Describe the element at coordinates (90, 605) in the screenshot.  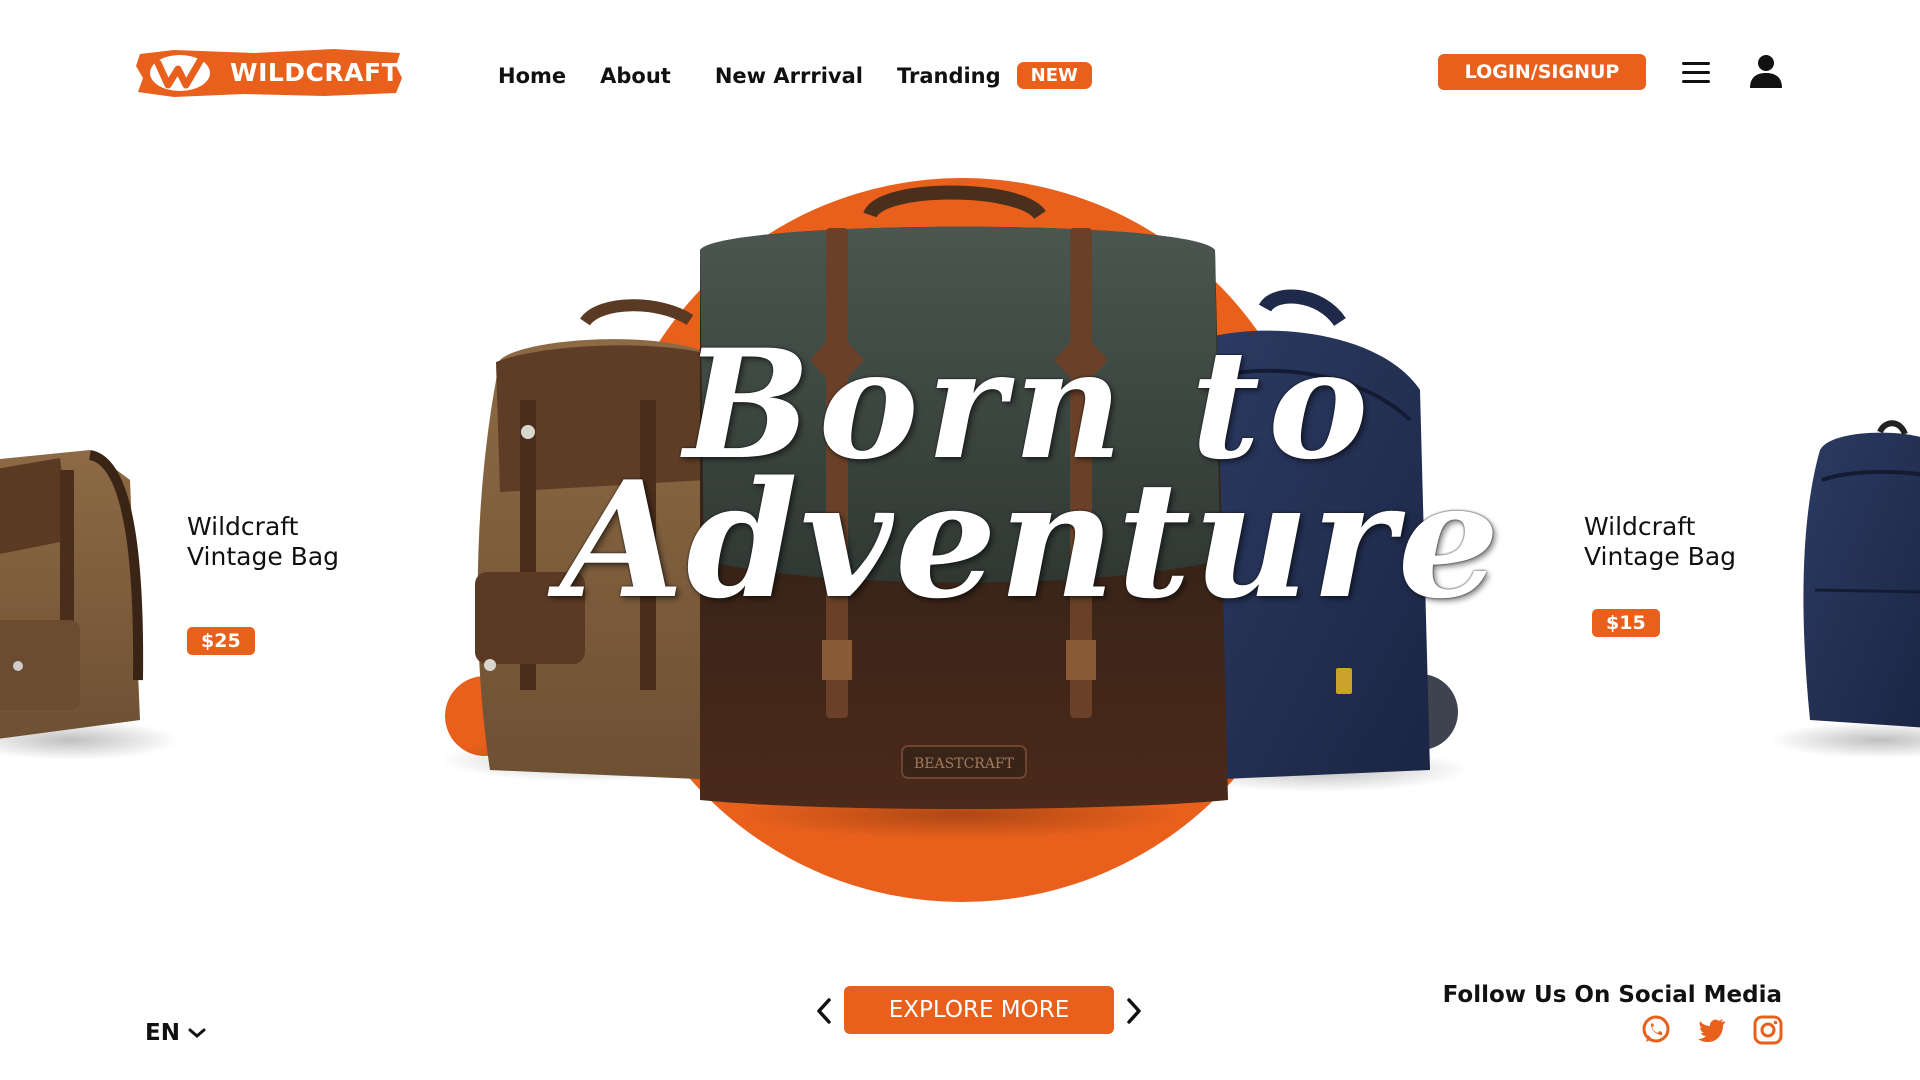
I see `left-preview-bag` at that location.